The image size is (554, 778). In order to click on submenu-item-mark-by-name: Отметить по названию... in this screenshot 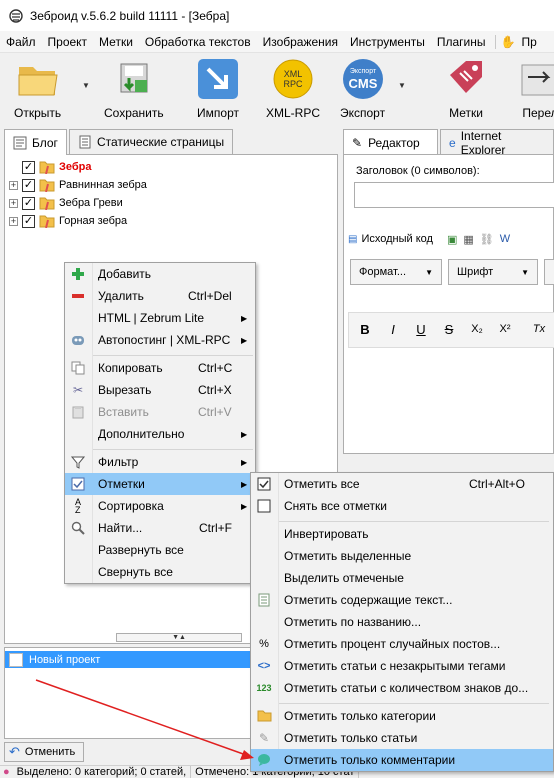, I will do `click(402, 622)`.